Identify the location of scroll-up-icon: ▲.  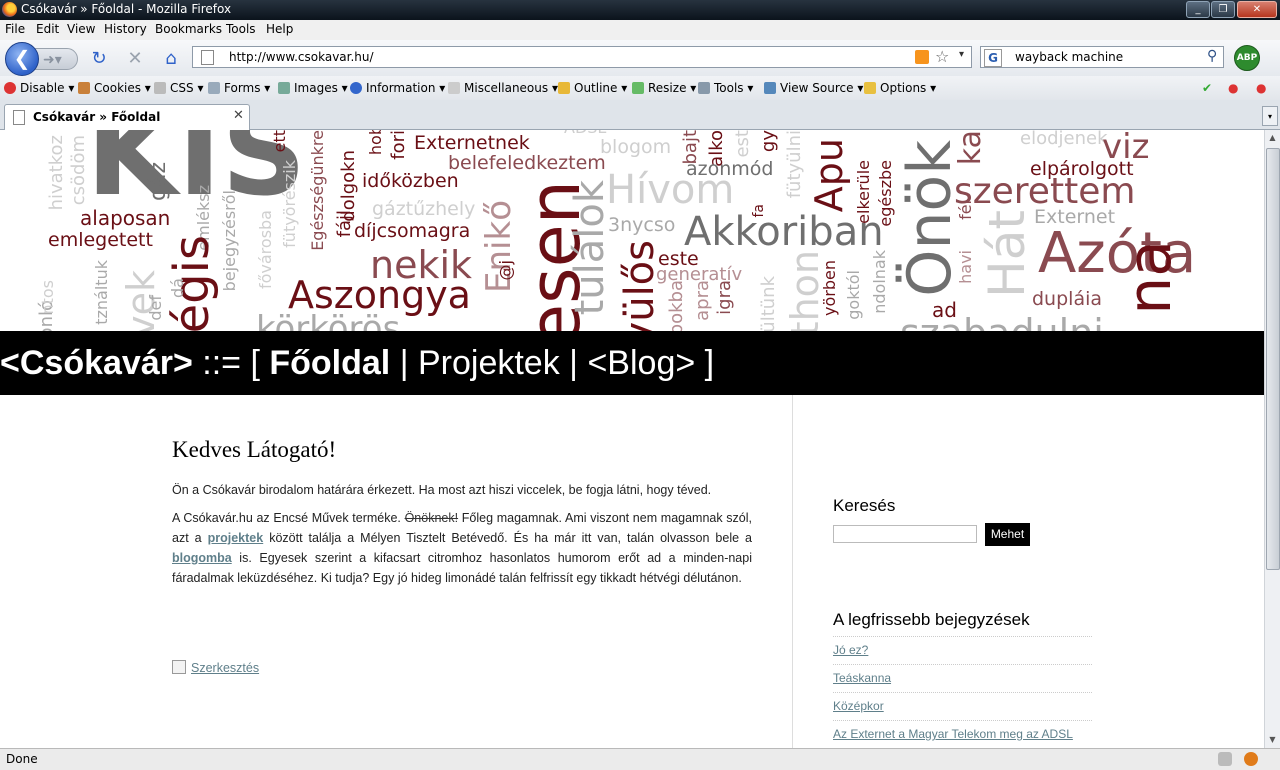
(1272, 138).